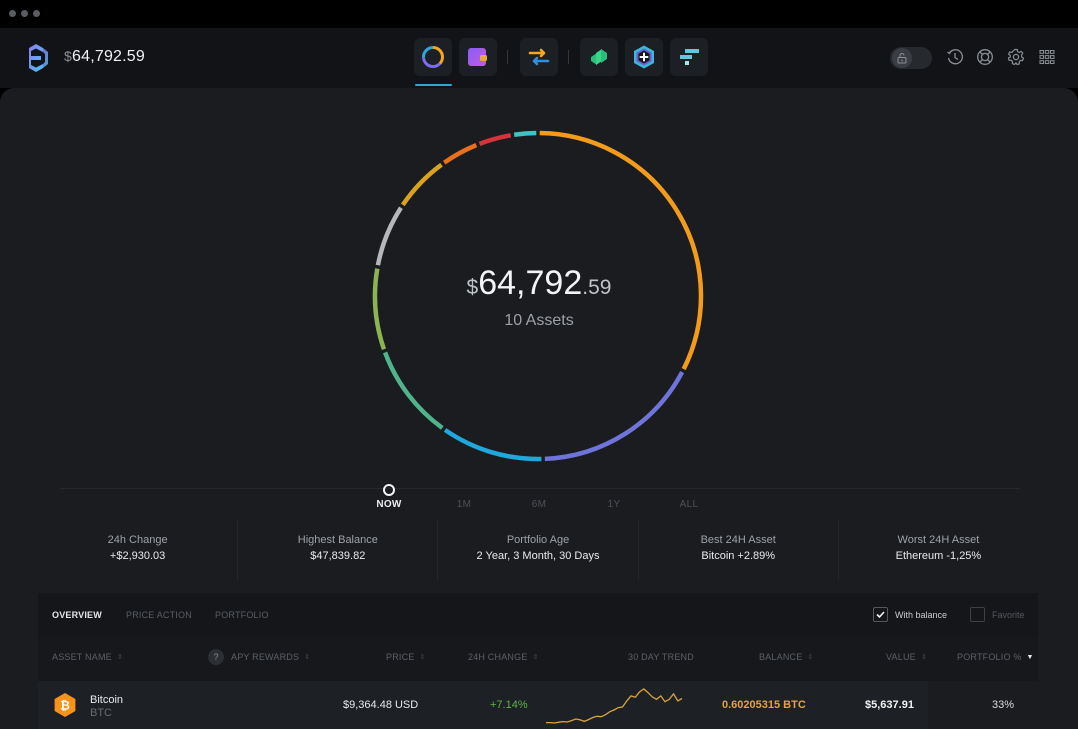 This screenshot has width=1078, height=729. What do you see at coordinates (538, 556) in the screenshot?
I see `stat-value: 2 Year, 3 Month, 30 Days` at bounding box center [538, 556].